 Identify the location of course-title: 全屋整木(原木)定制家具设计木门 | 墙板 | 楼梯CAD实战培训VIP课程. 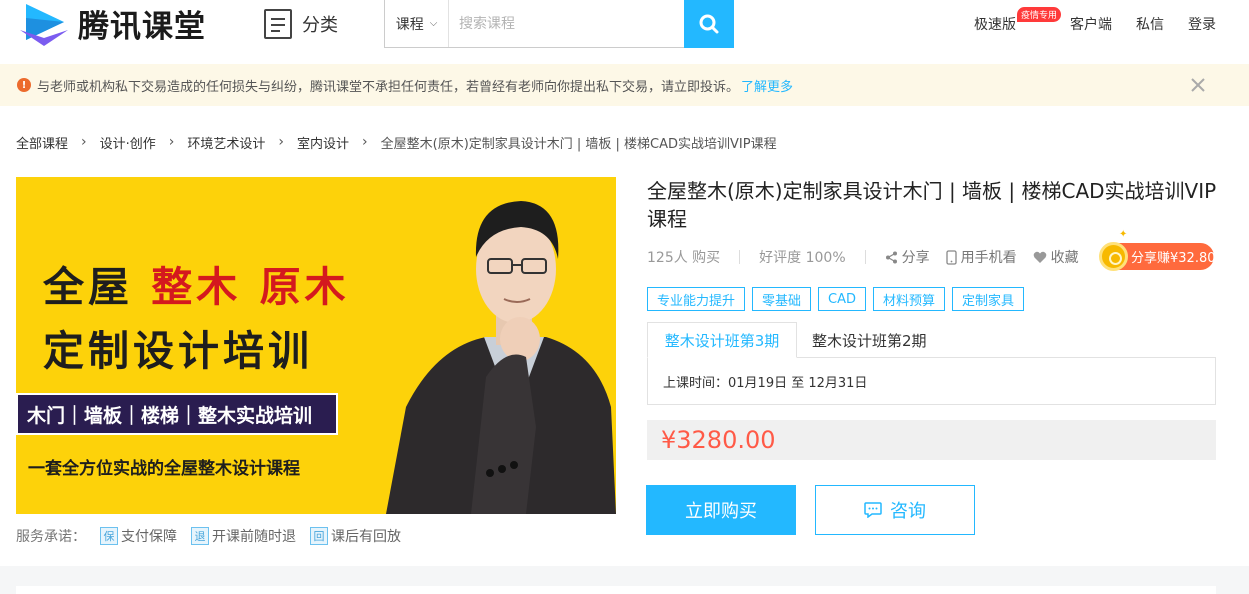
(932, 205).